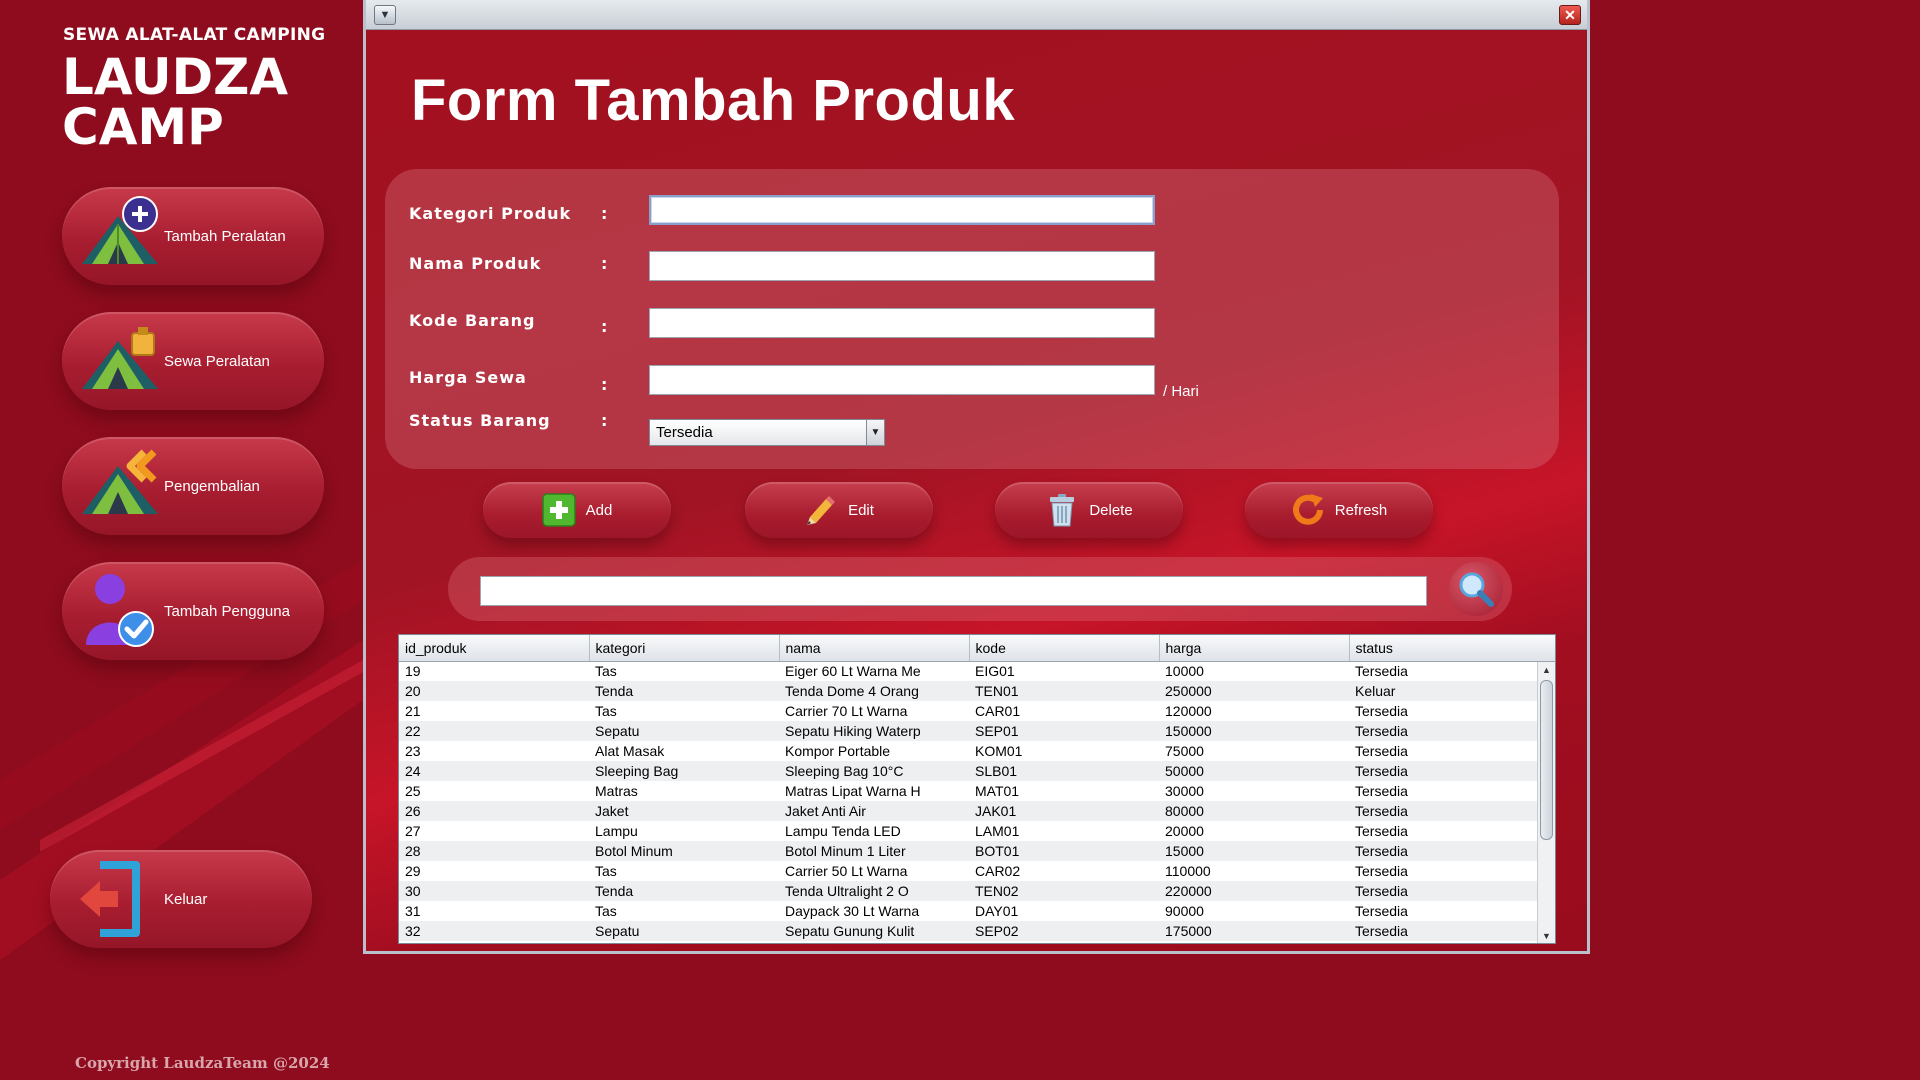  I want to click on table-cell-id_produk: 28, so click(494, 851).